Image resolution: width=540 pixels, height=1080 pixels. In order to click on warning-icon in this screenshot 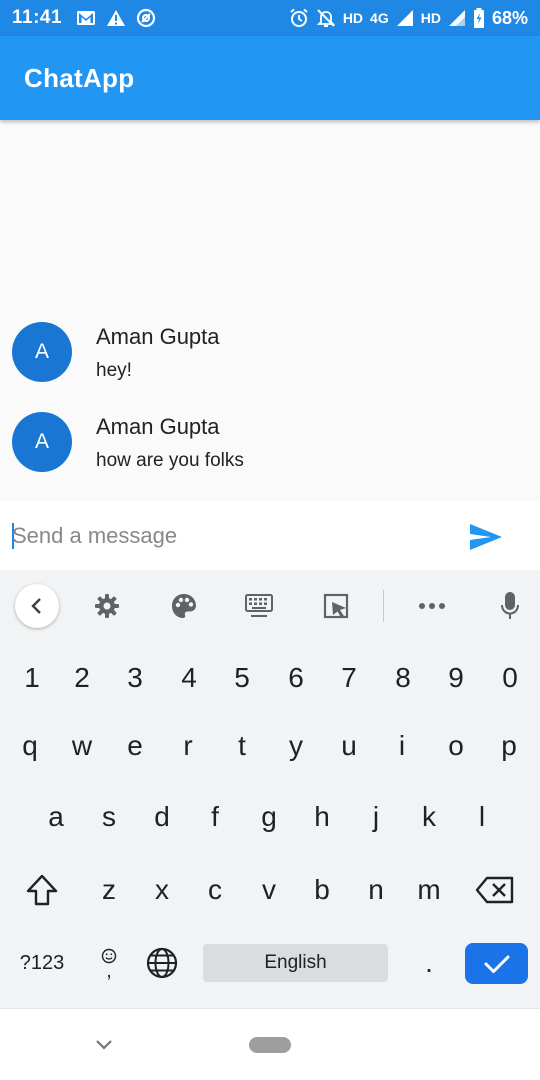, I will do `click(116, 18)`.